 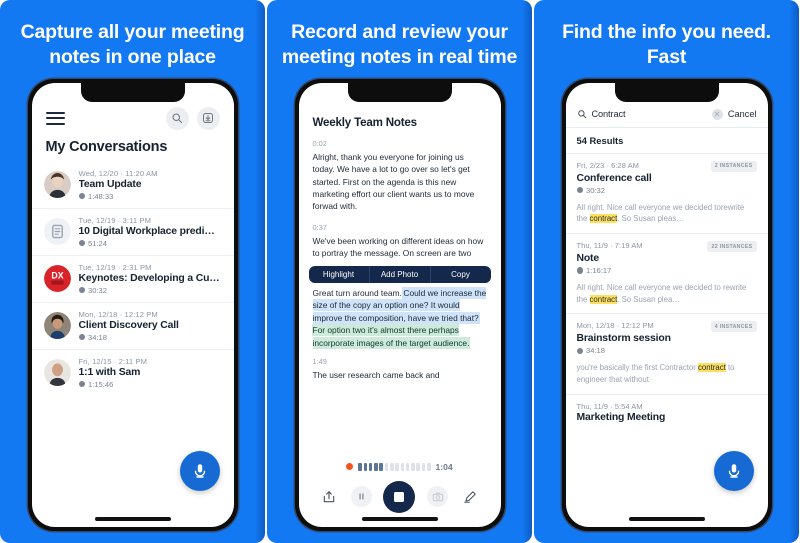 What do you see at coordinates (599, 271) in the screenshot?
I see `duration-text: 1:16:17` at bounding box center [599, 271].